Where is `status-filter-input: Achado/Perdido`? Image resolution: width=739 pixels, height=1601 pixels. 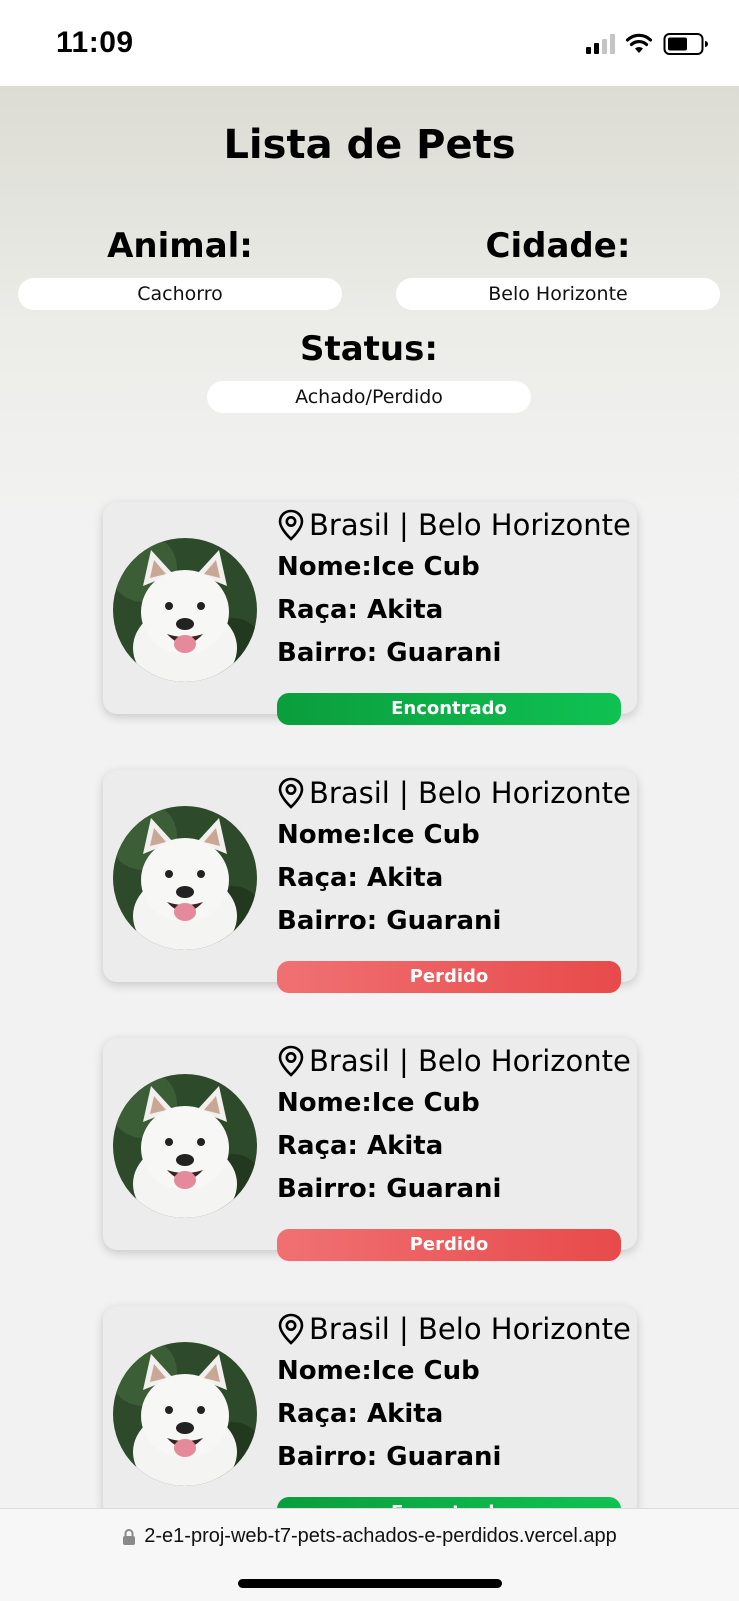
status-filter-input: Achado/Perdido is located at coordinates (369, 397).